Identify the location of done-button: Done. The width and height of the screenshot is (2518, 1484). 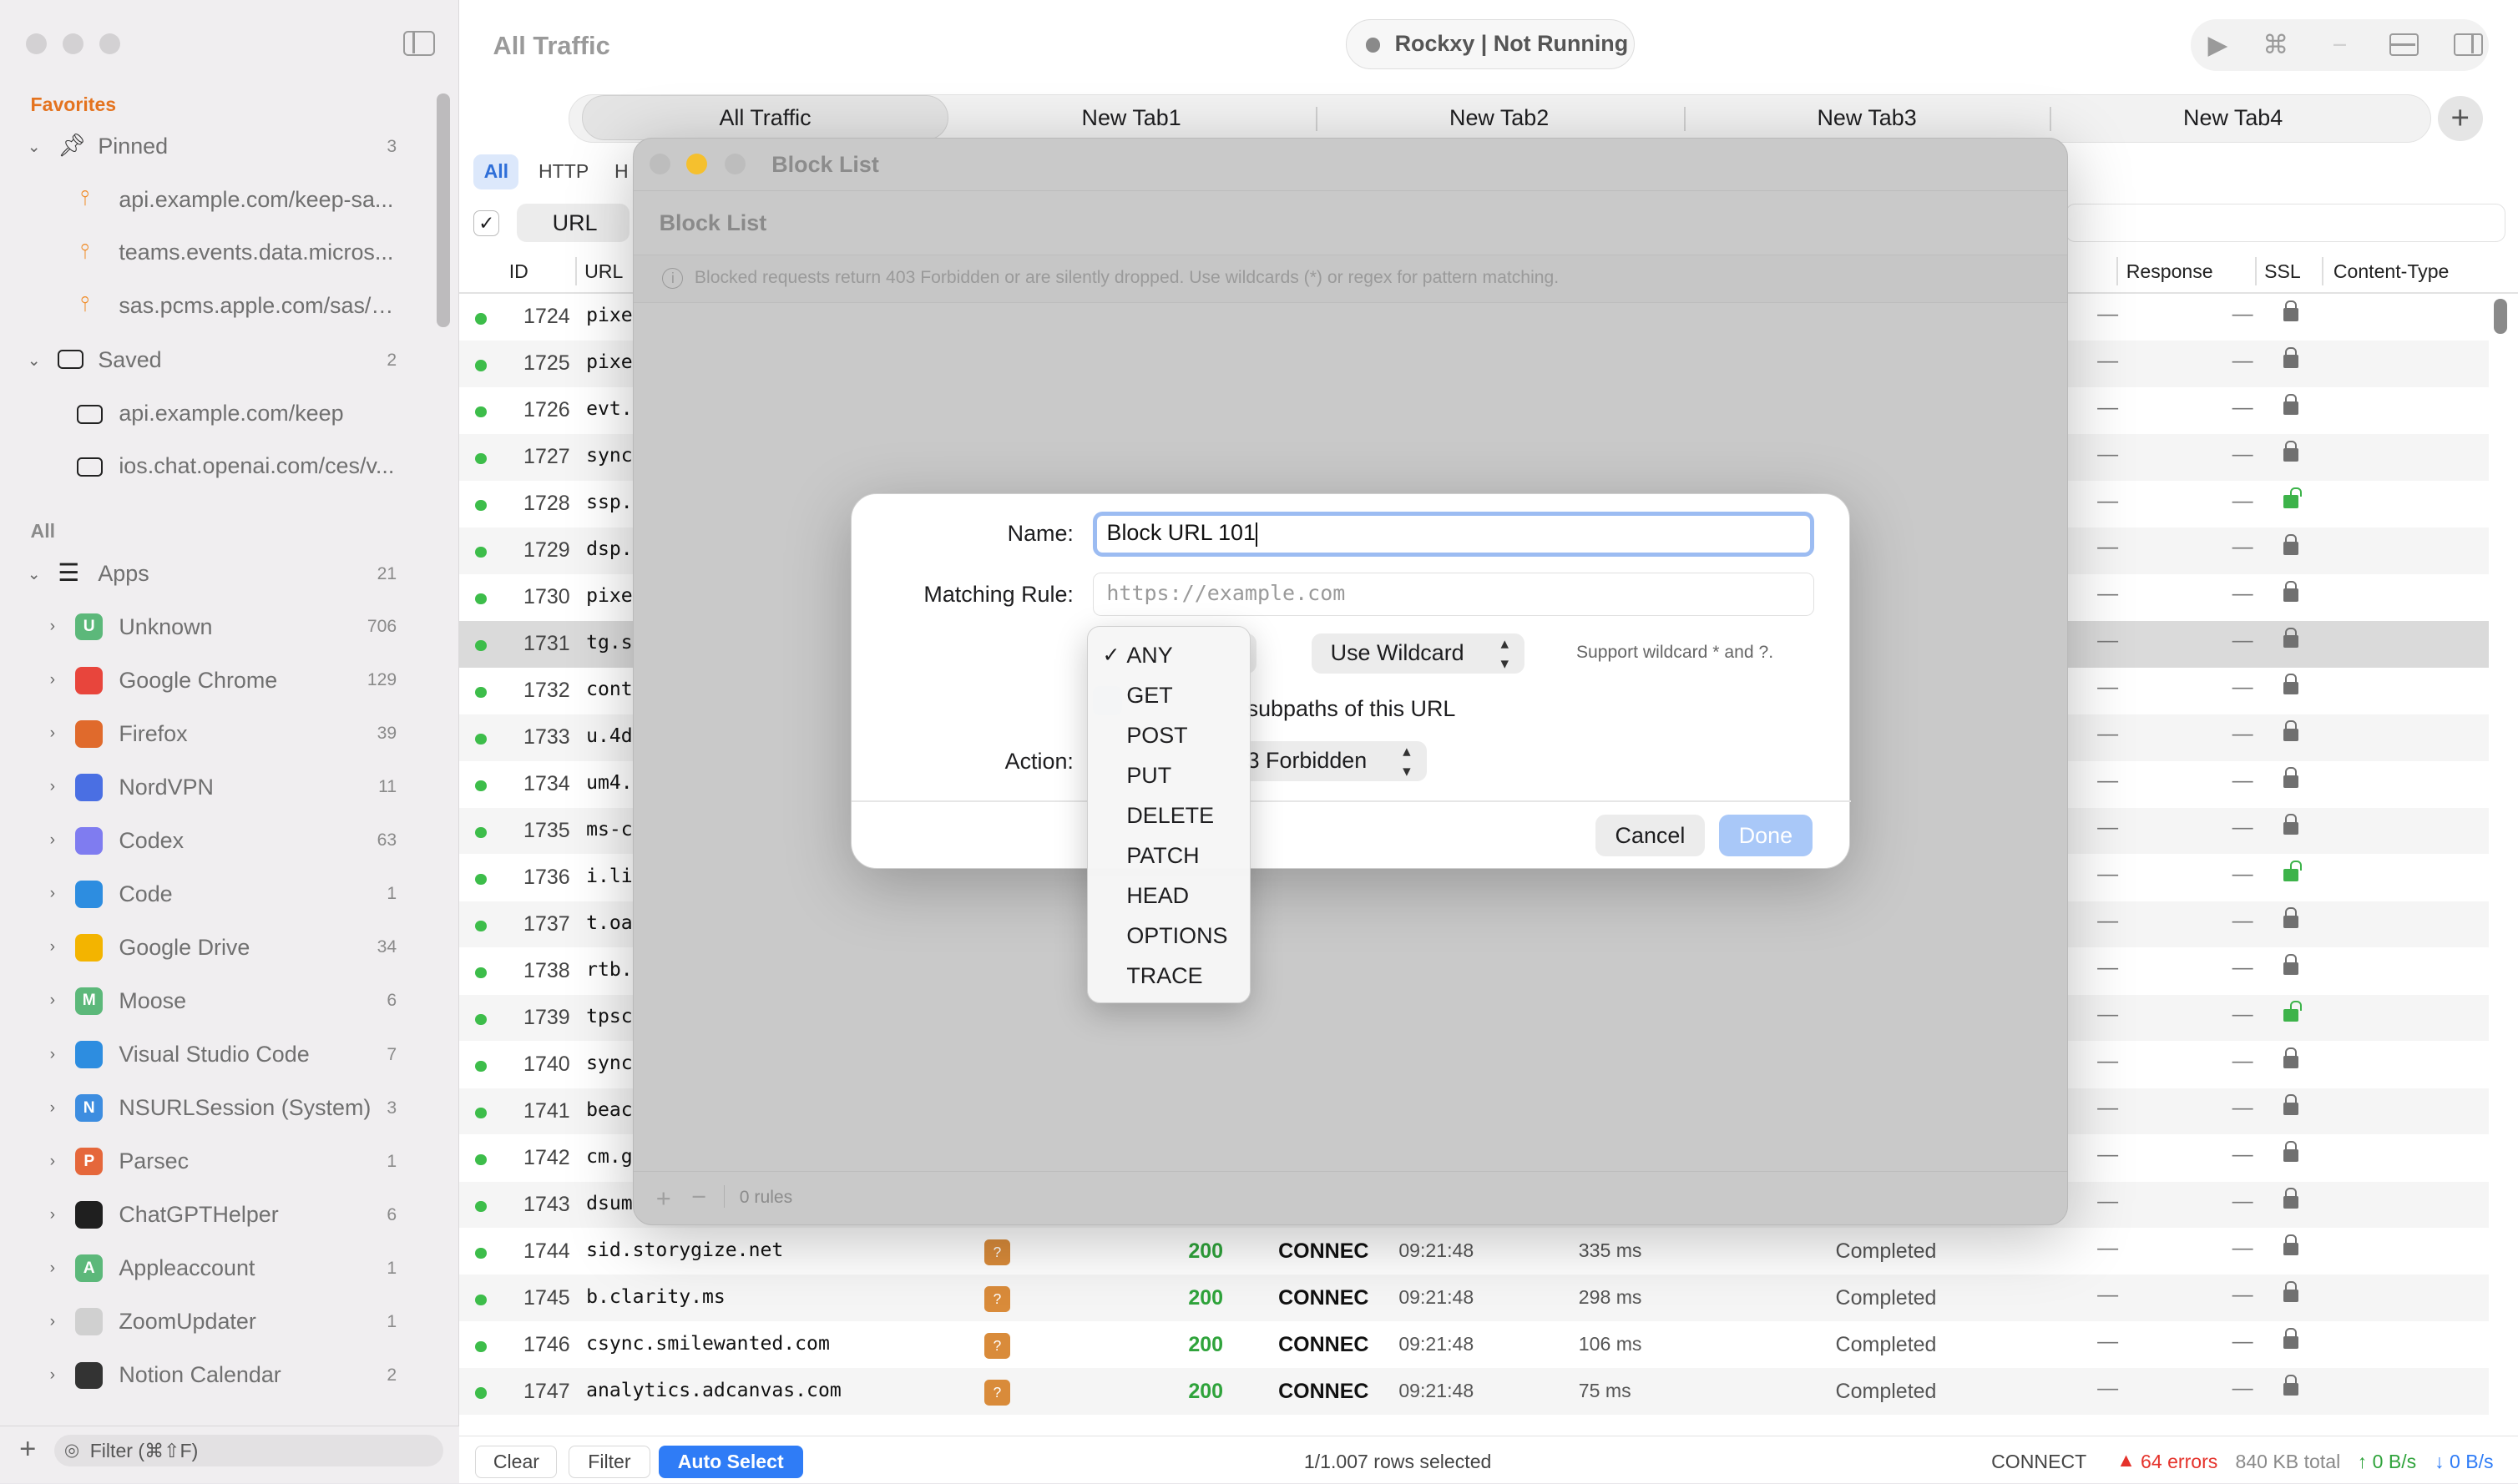
(1766, 836).